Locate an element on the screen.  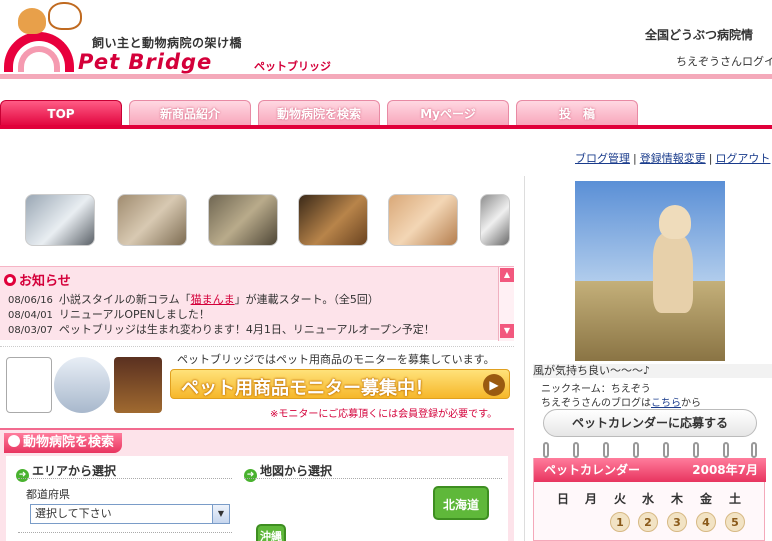
area-select-heading: ➜ エリアから選択 is located at coordinates (66, 472).